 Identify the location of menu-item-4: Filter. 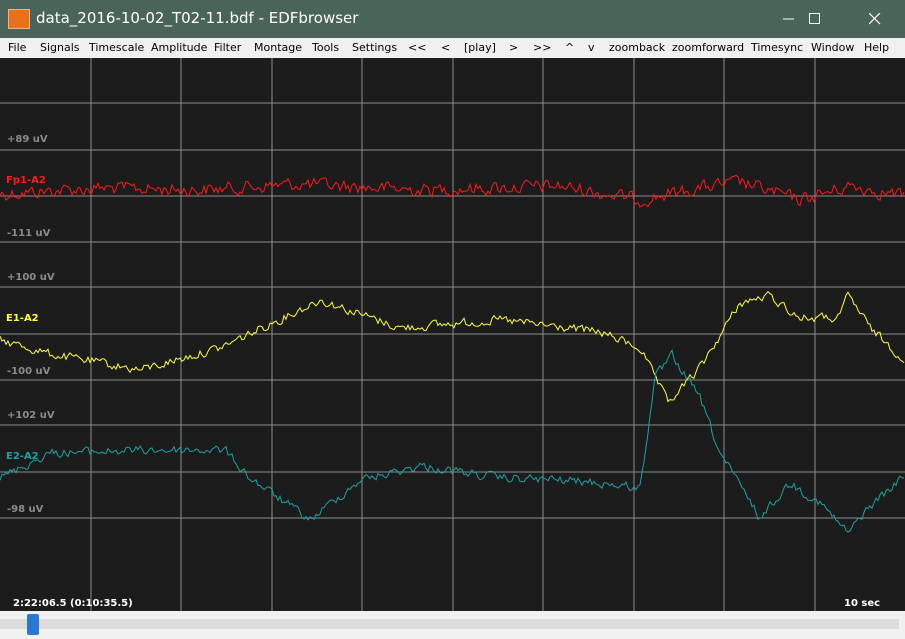
(227, 47).